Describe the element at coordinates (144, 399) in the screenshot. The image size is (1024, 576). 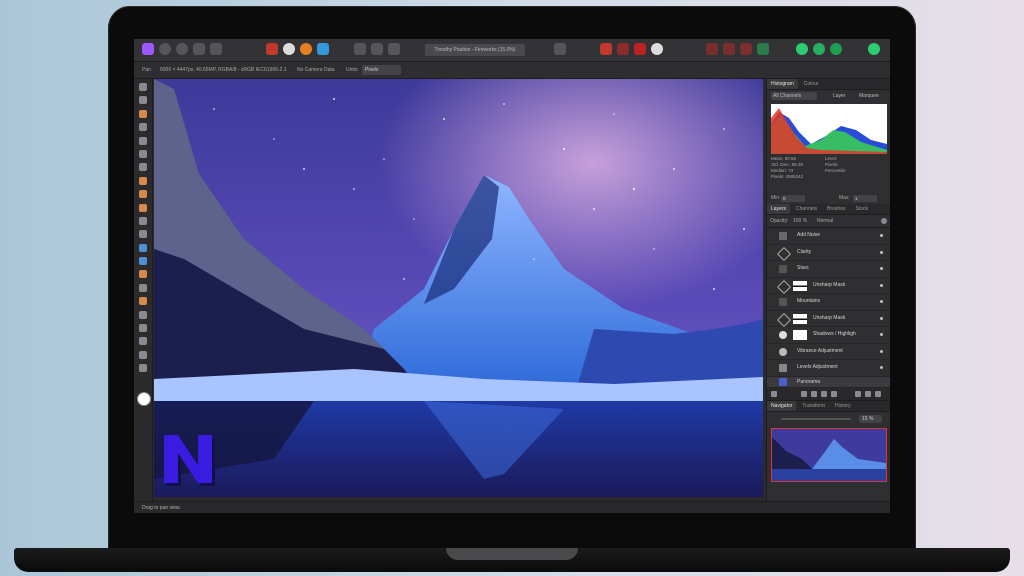
I see `color-well` at that location.